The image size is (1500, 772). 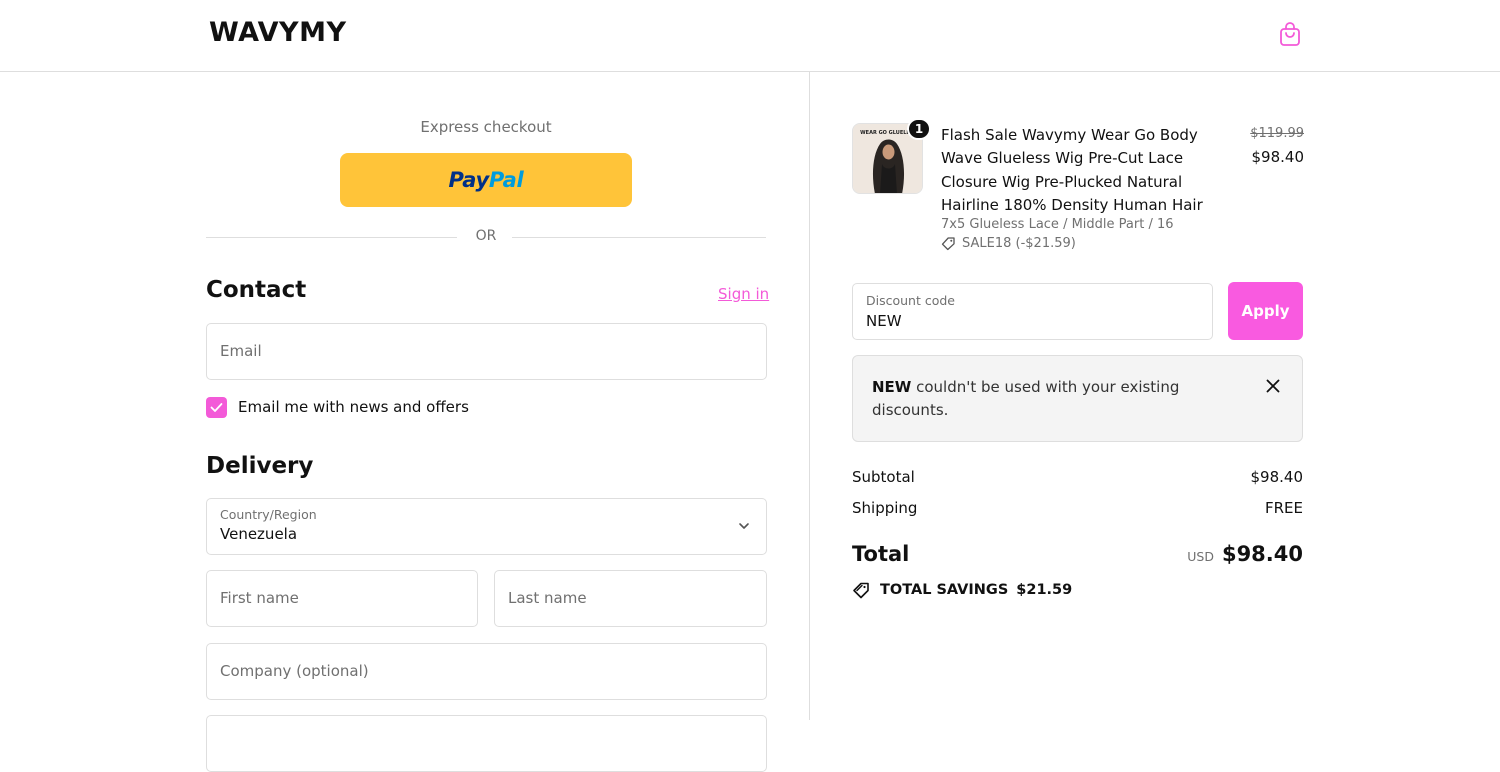 I want to click on product-discount: SALE18 (-$21.59), so click(x=1008, y=243).